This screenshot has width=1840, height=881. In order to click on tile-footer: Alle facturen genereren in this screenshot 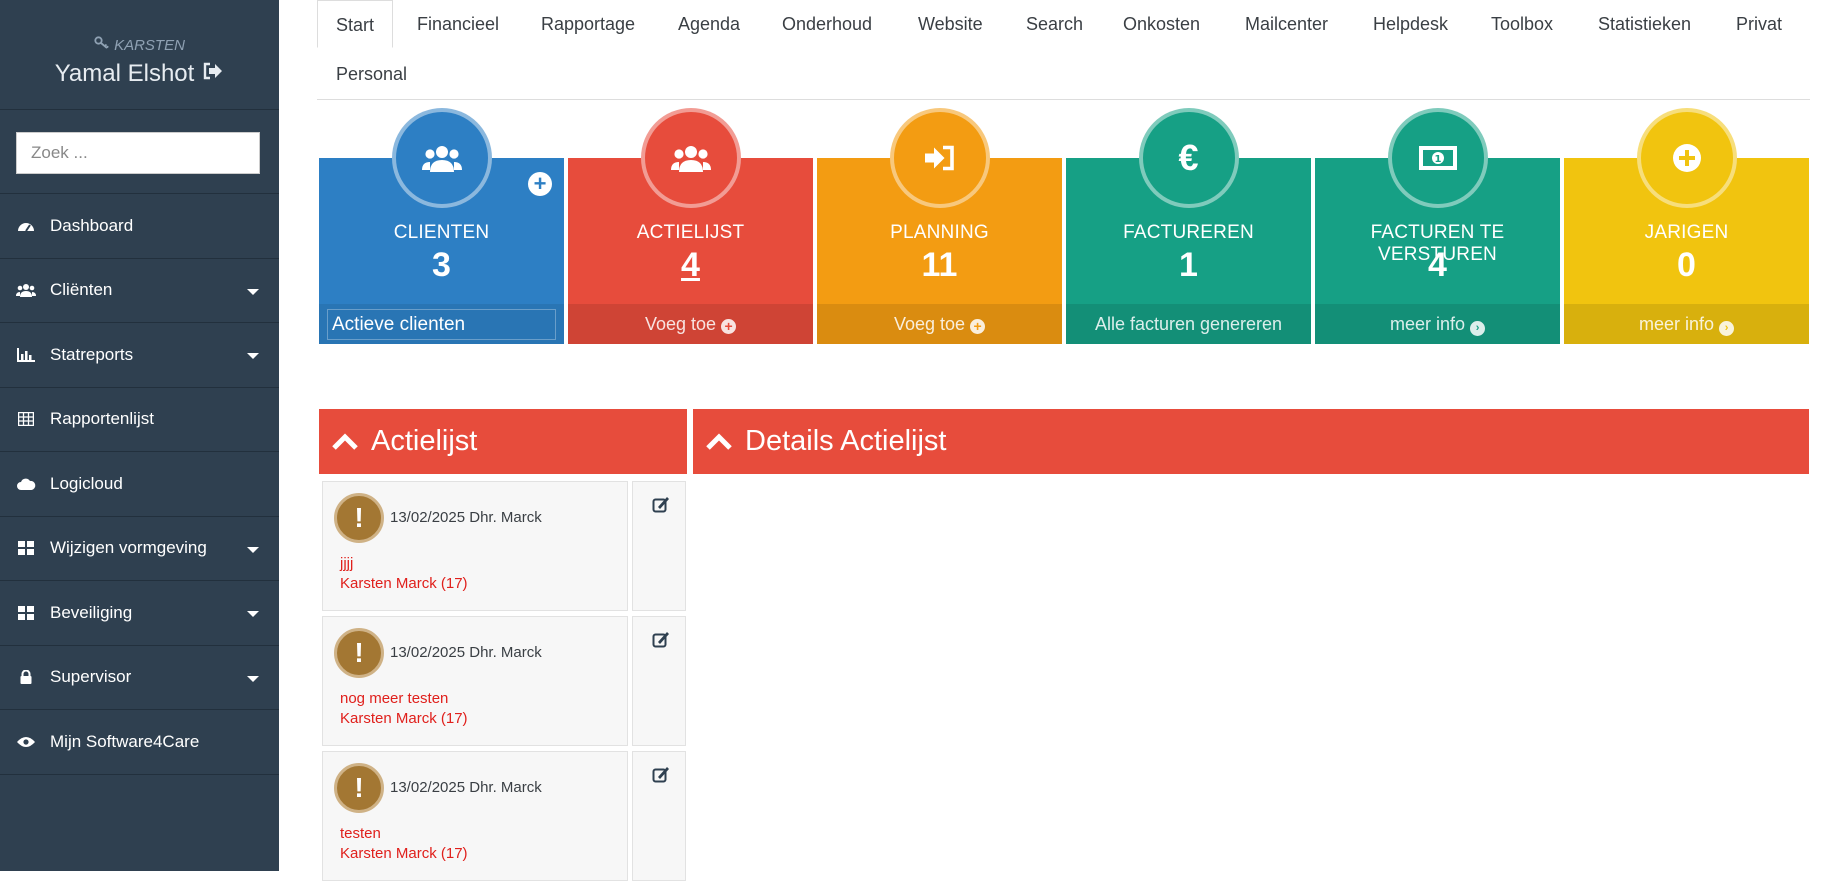, I will do `click(1188, 324)`.